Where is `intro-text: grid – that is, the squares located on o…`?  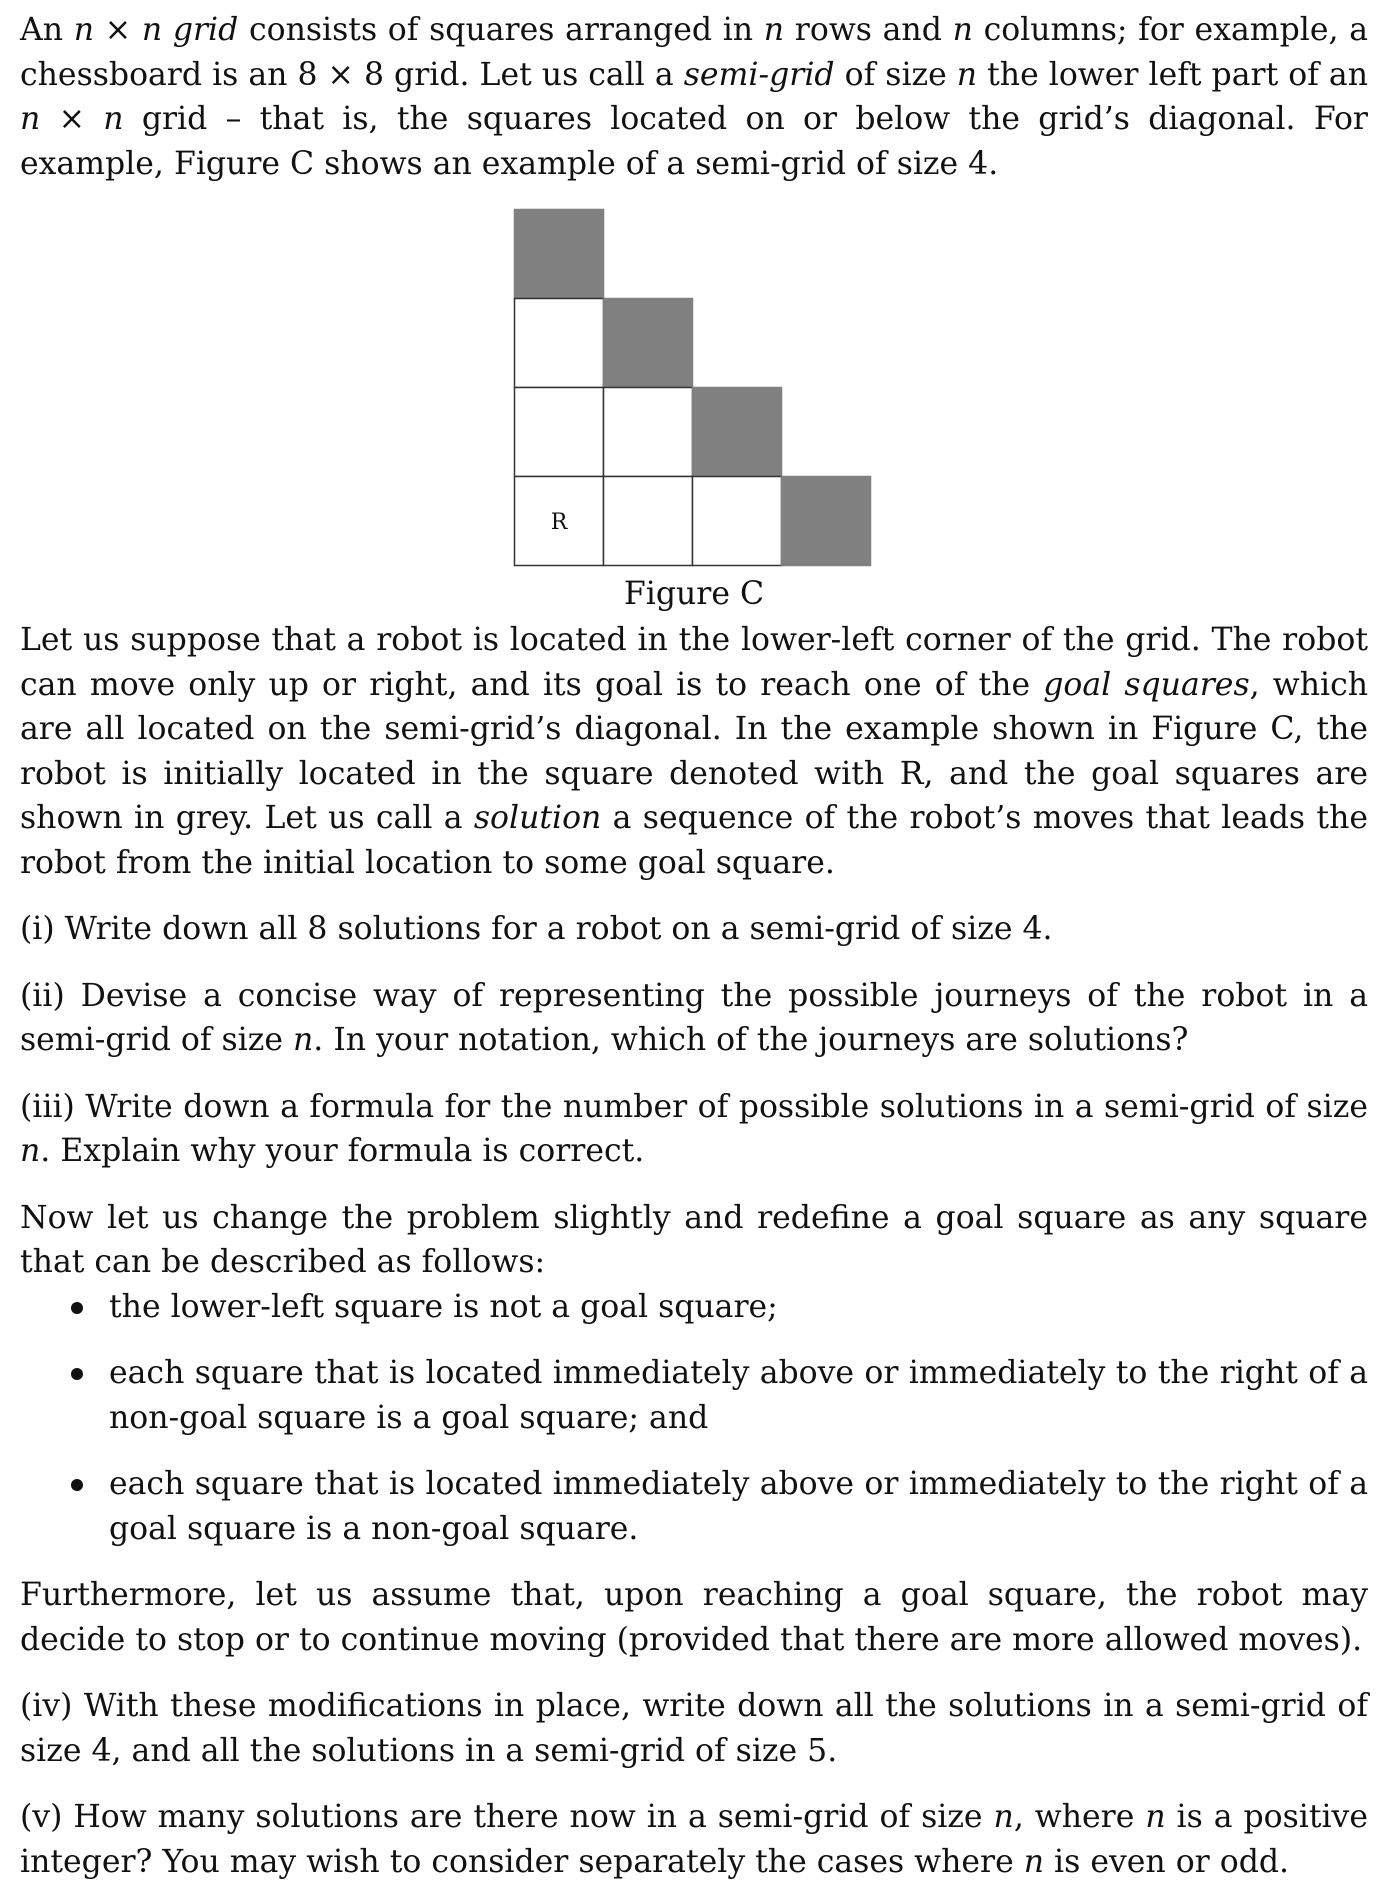
intro-text: grid – that is, the squares located on o… is located at coordinates (694, 141).